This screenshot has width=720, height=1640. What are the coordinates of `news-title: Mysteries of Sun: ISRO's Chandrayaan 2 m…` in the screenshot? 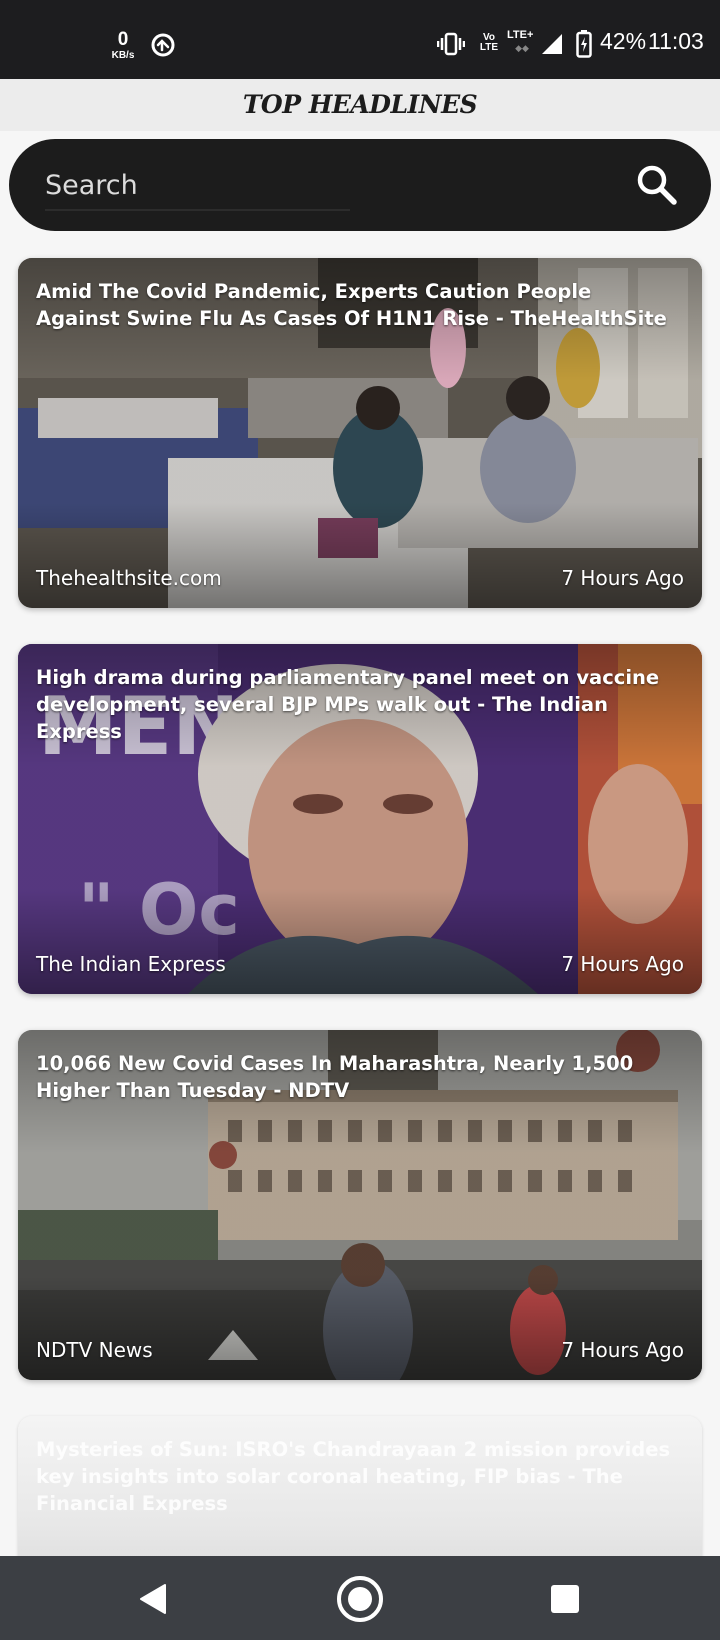 It's located at (353, 1476).